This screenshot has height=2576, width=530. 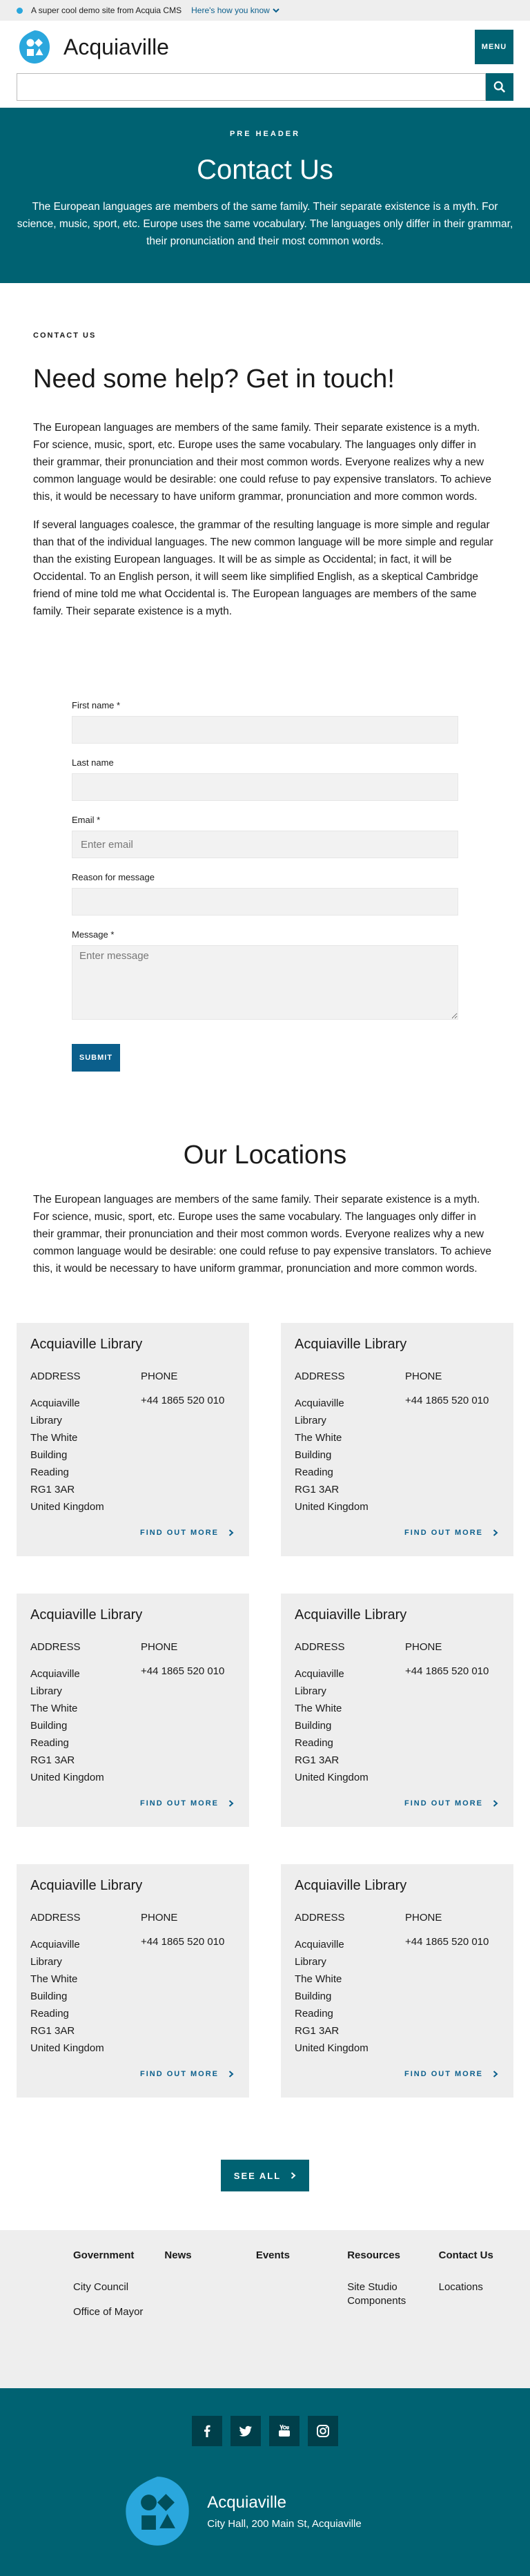 I want to click on submit-button: SUBMIT, so click(x=96, y=1058).